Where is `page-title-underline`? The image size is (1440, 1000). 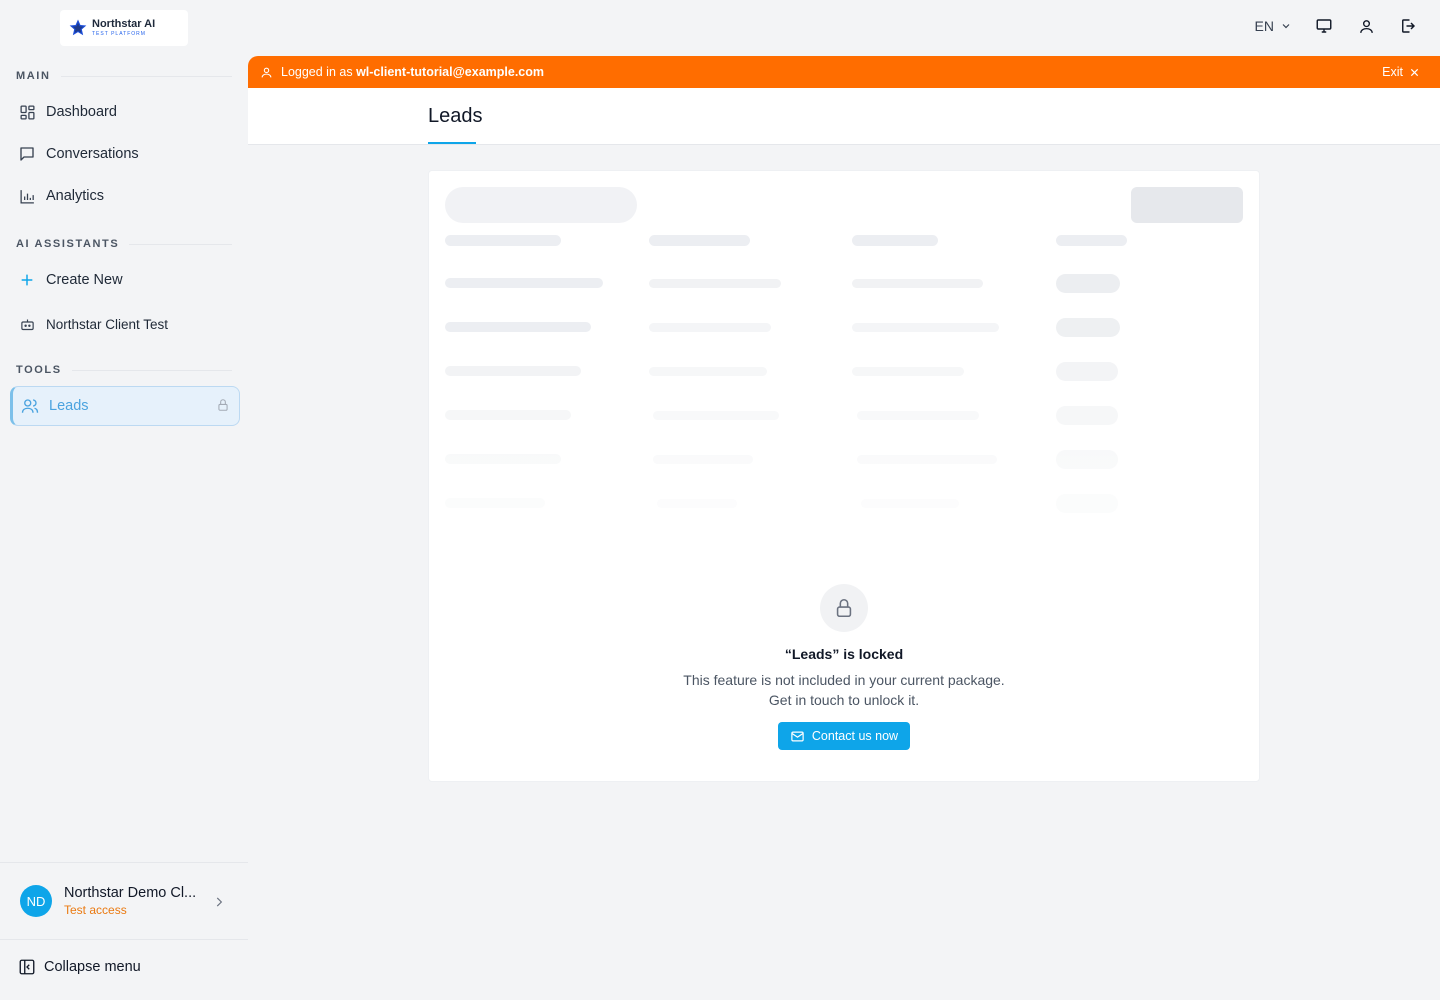
page-title-underline is located at coordinates (452, 143).